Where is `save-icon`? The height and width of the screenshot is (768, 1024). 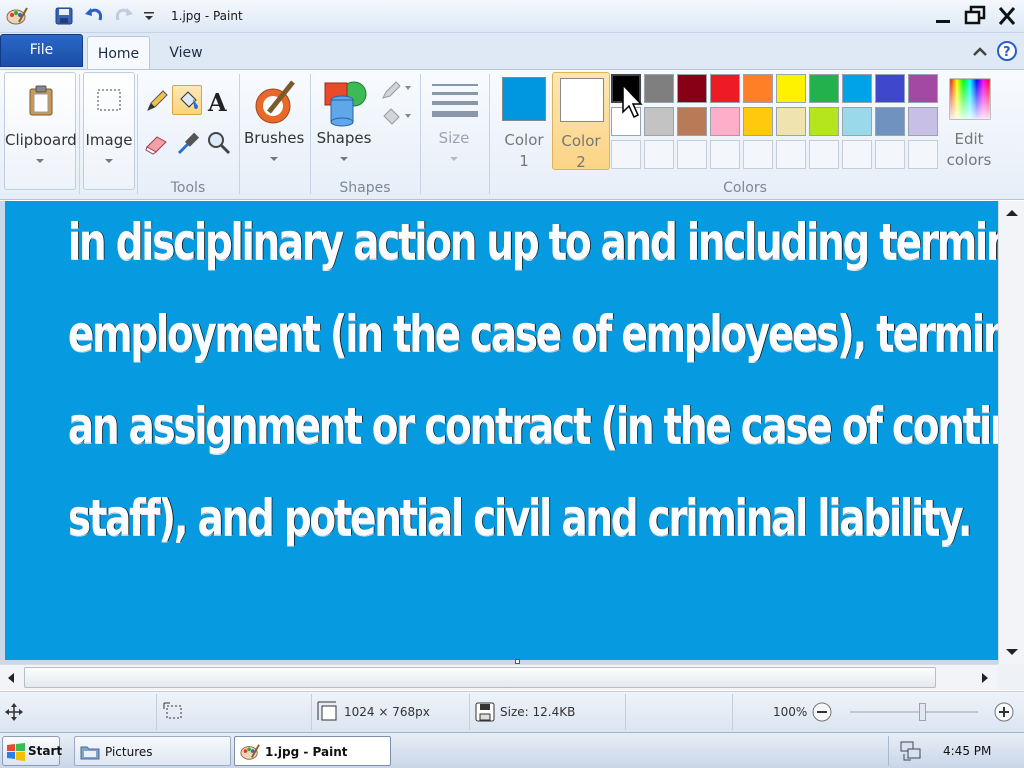 save-icon is located at coordinates (64, 16).